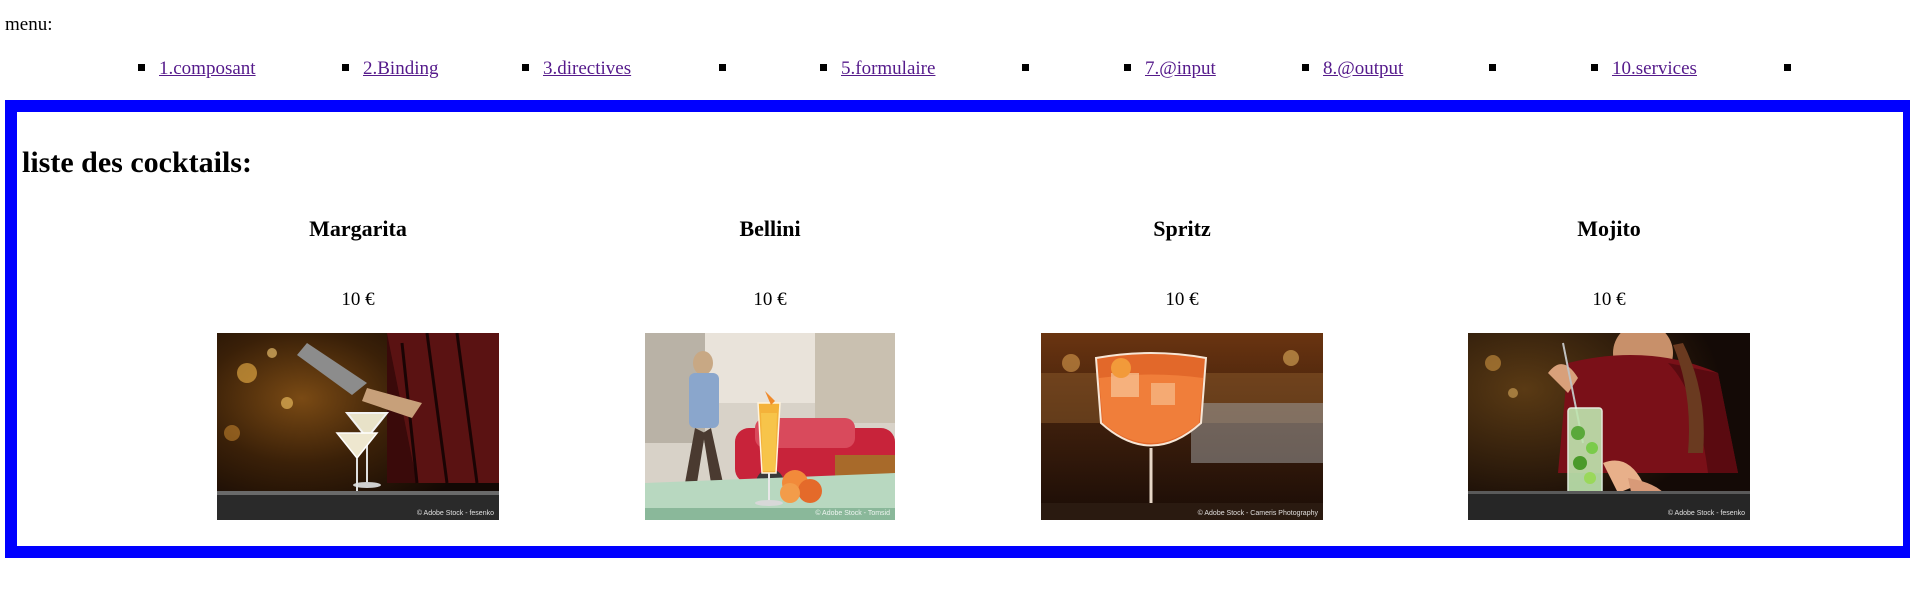  Describe the element at coordinates (770, 426) in the screenshot. I see `cocktail-photo-bellini: © Adobe Stock - Tomsid` at that location.